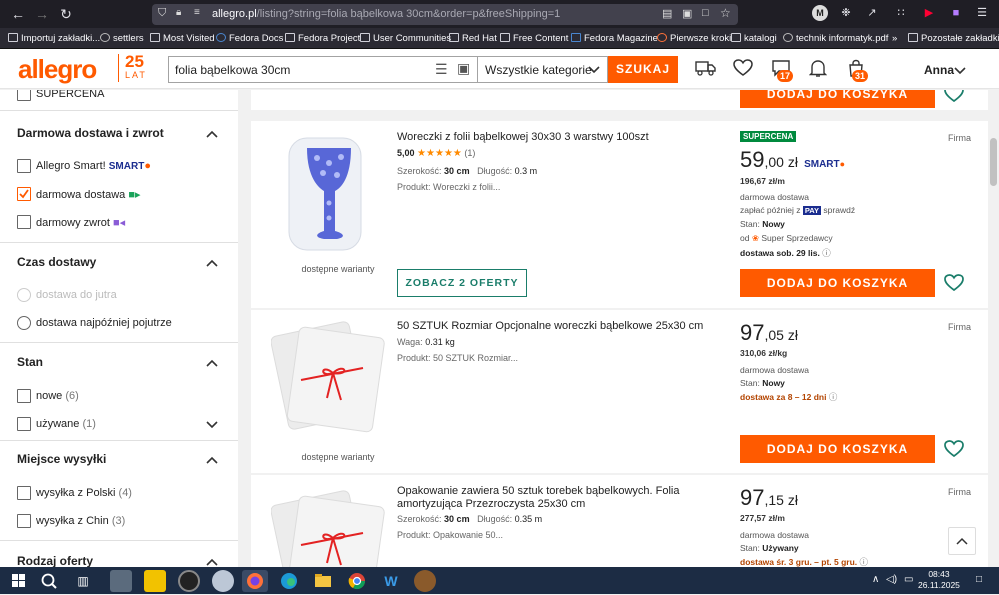  What do you see at coordinates (956, 13) in the screenshot?
I see `addon-icon: ■` at bounding box center [956, 13].